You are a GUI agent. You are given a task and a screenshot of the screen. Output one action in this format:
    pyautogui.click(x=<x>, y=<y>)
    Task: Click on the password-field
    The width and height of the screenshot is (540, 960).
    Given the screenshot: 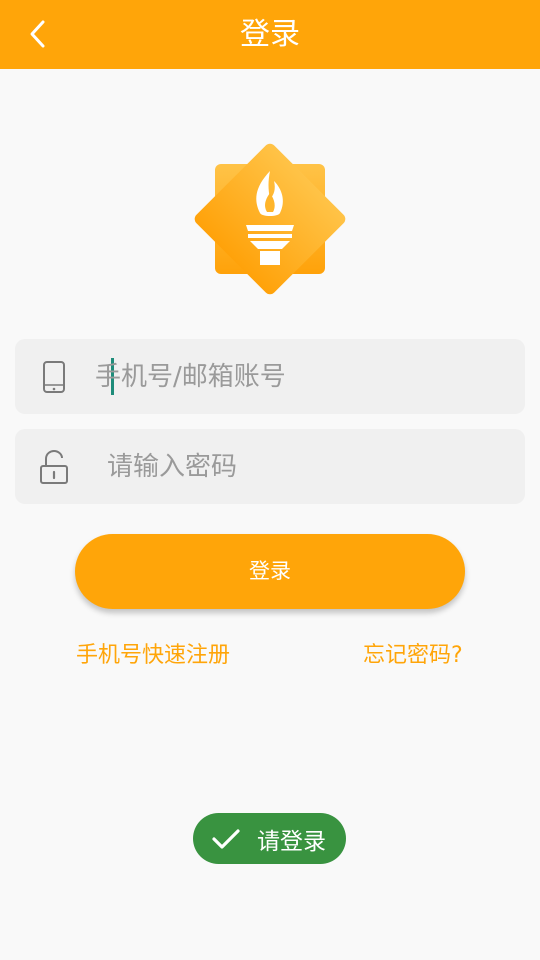 What is the action you would take?
    pyautogui.click(x=271, y=466)
    